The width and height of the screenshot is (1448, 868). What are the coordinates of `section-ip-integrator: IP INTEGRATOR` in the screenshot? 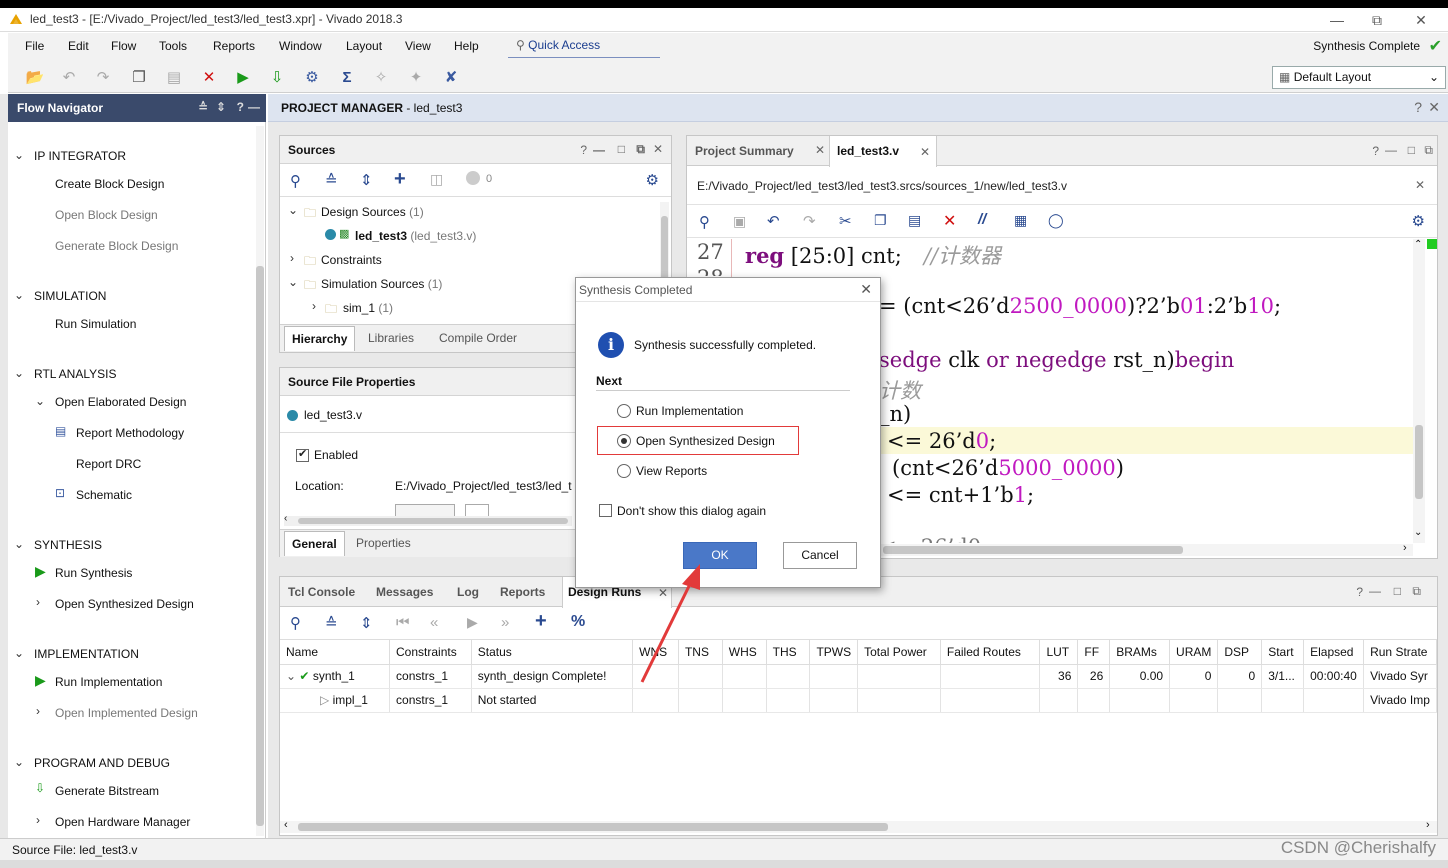 It's located at (80, 156).